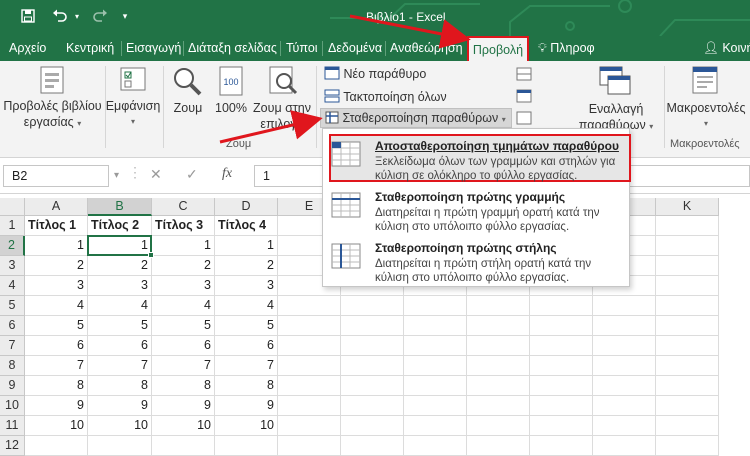 The width and height of the screenshot is (750, 456). I want to click on new-window-button: Νέο παράθυρο, so click(375, 74).